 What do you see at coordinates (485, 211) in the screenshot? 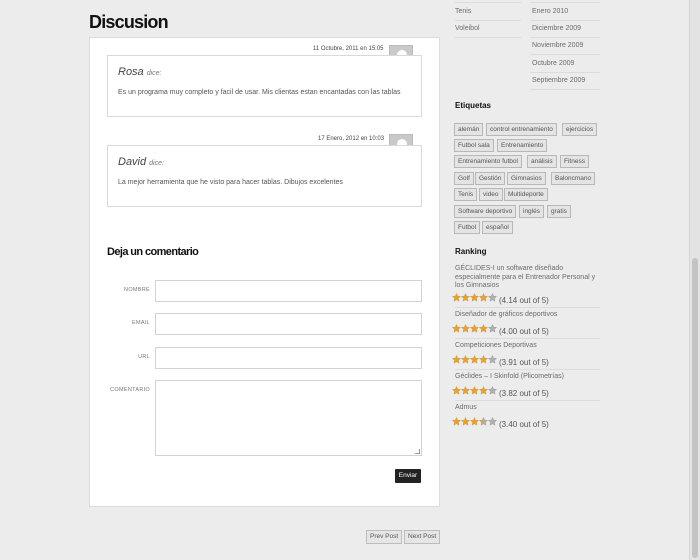
I see `tag-link: Software deportivo` at bounding box center [485, 211].